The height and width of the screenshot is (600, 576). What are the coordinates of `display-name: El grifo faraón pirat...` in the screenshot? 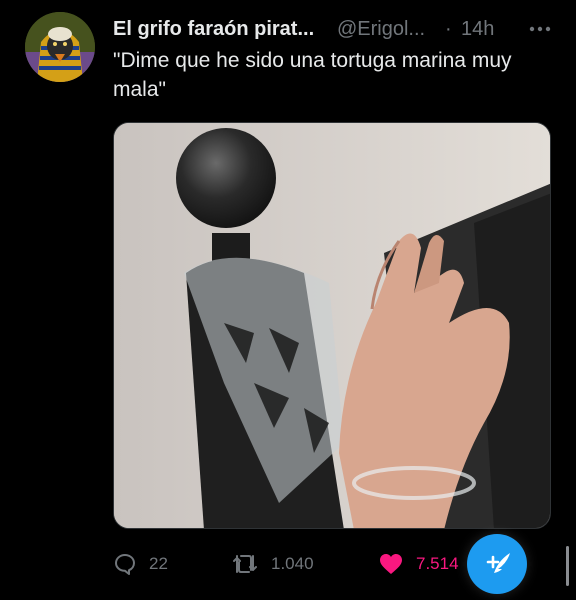 It's located at (213, 29).